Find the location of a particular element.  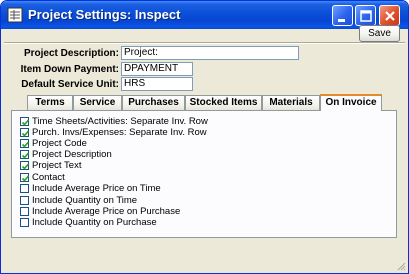

option-label: Purch. Invs/Expenses: Separate Inv. Row is located at coordinates (119, 132).